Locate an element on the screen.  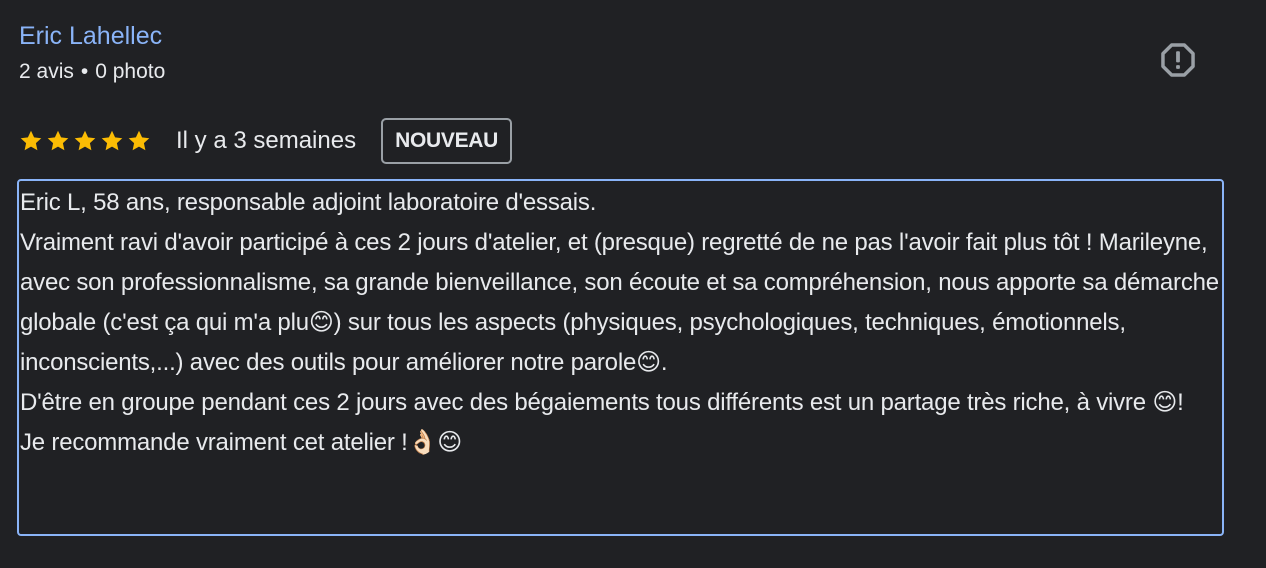
photo-count: 0 photo is located at coordinates (130, 71).